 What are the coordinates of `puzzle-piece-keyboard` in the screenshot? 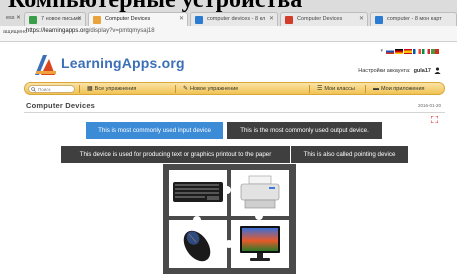 It's located at (198, 193).